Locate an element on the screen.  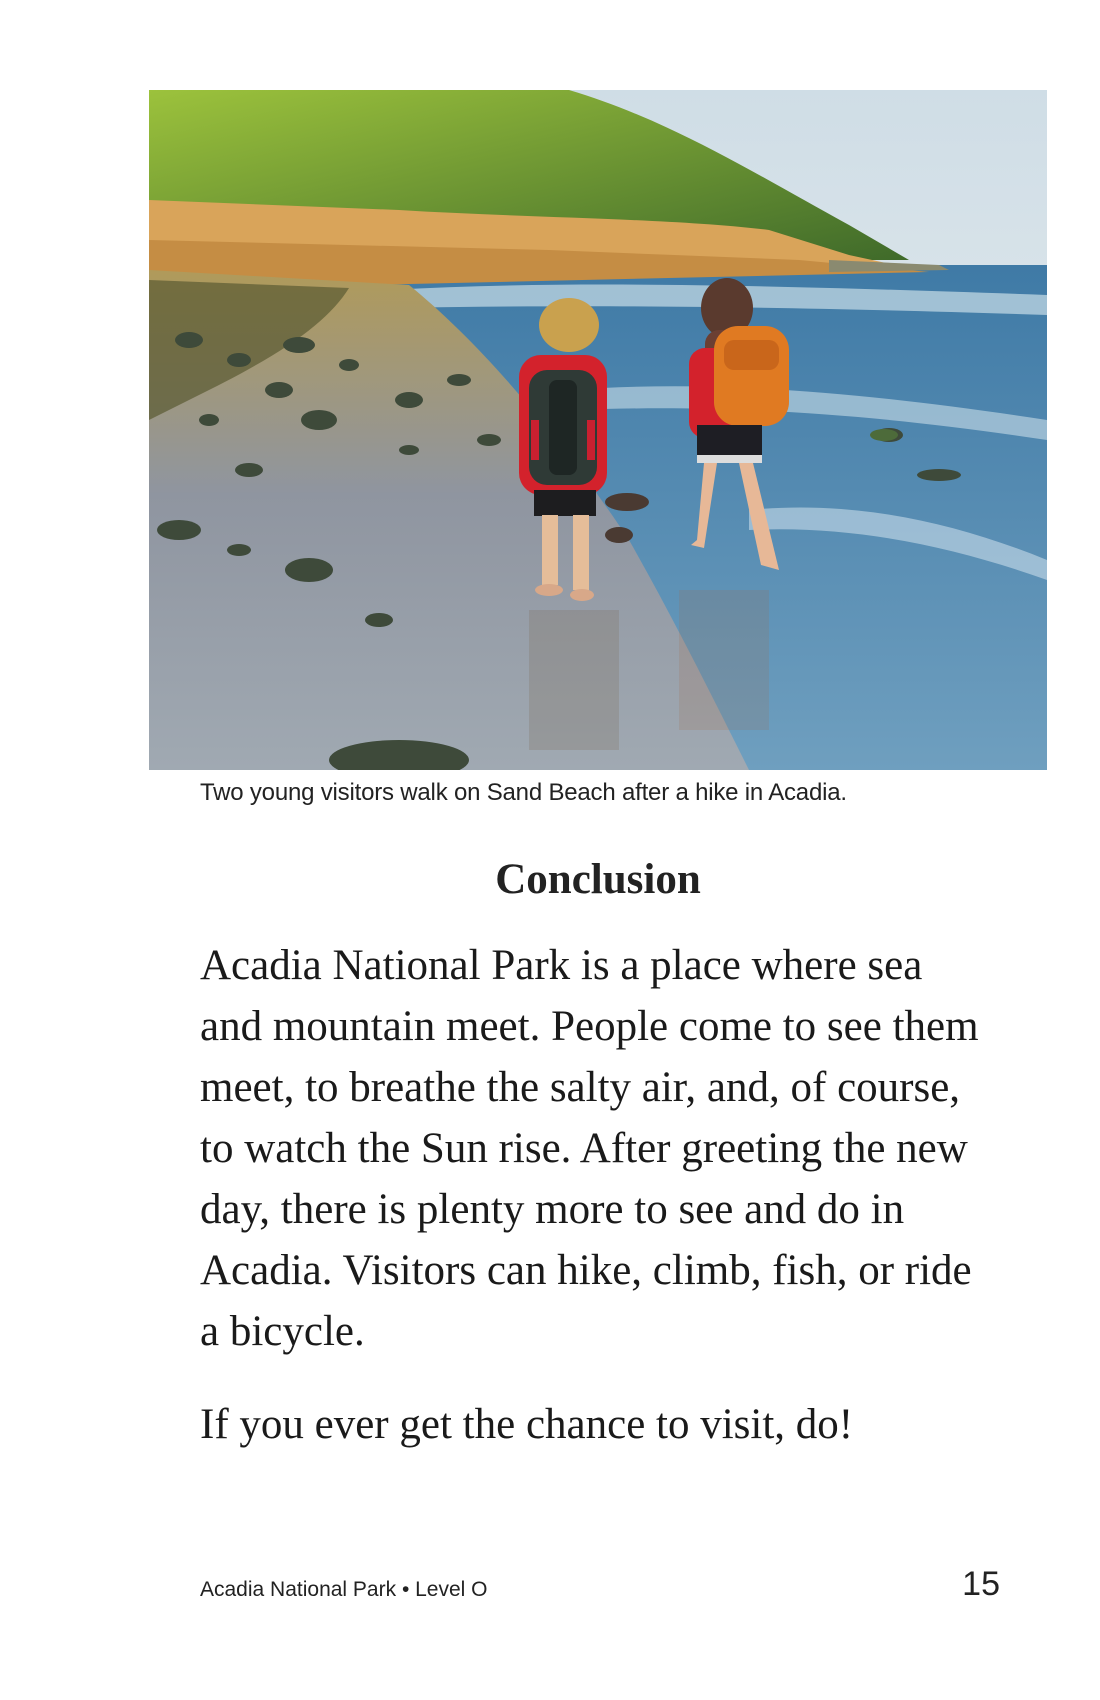
page-number: 15 is located at coordinates (981, 1584).